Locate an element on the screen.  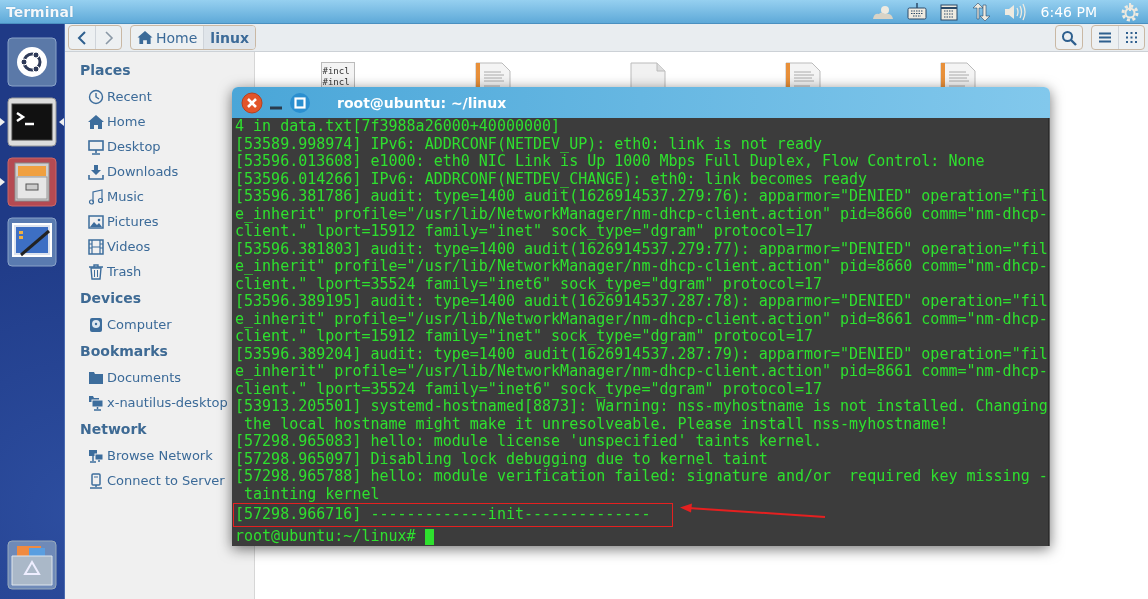
screen-pen-icon is located at coordinates (32, 242).